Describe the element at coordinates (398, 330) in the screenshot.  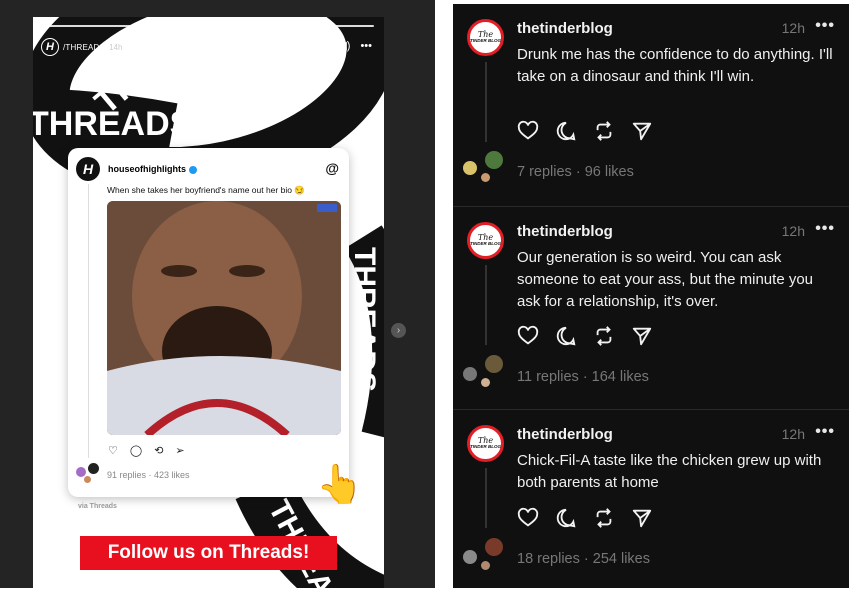
I see `next-story-arrow-icon: ›` at that location.